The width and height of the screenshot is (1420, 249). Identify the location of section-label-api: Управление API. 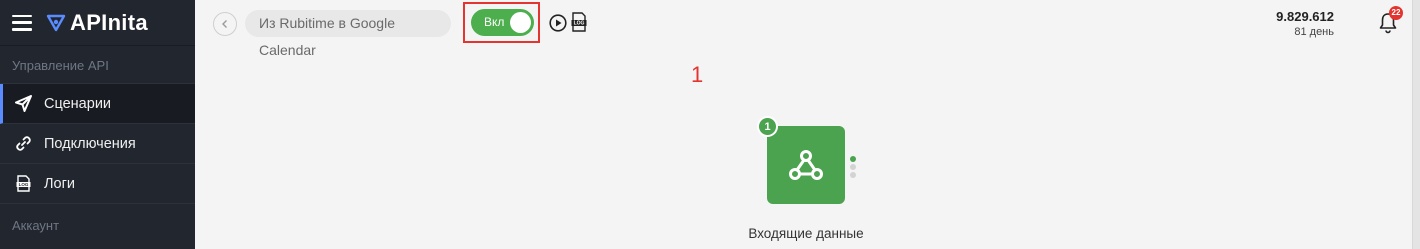
(97, 65).